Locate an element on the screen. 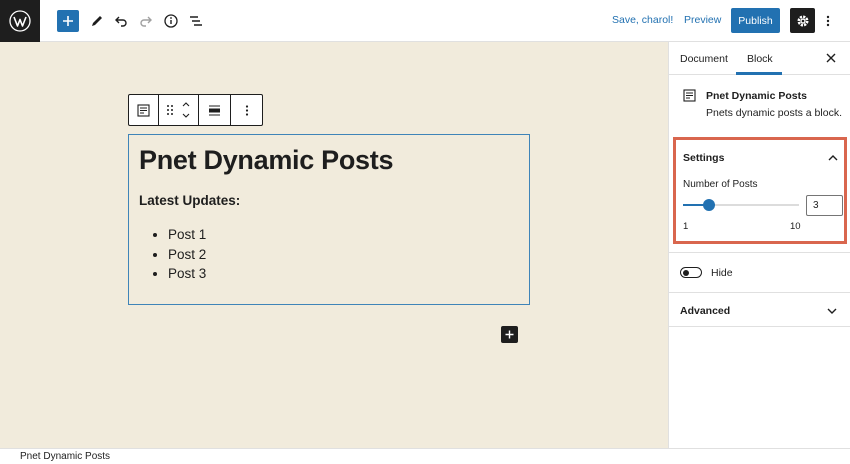 Image resolution: width=850 pixels, height=464 pixels. post-list: Post 1 Post 2 Post 3 is located at coordinates (187, 254).